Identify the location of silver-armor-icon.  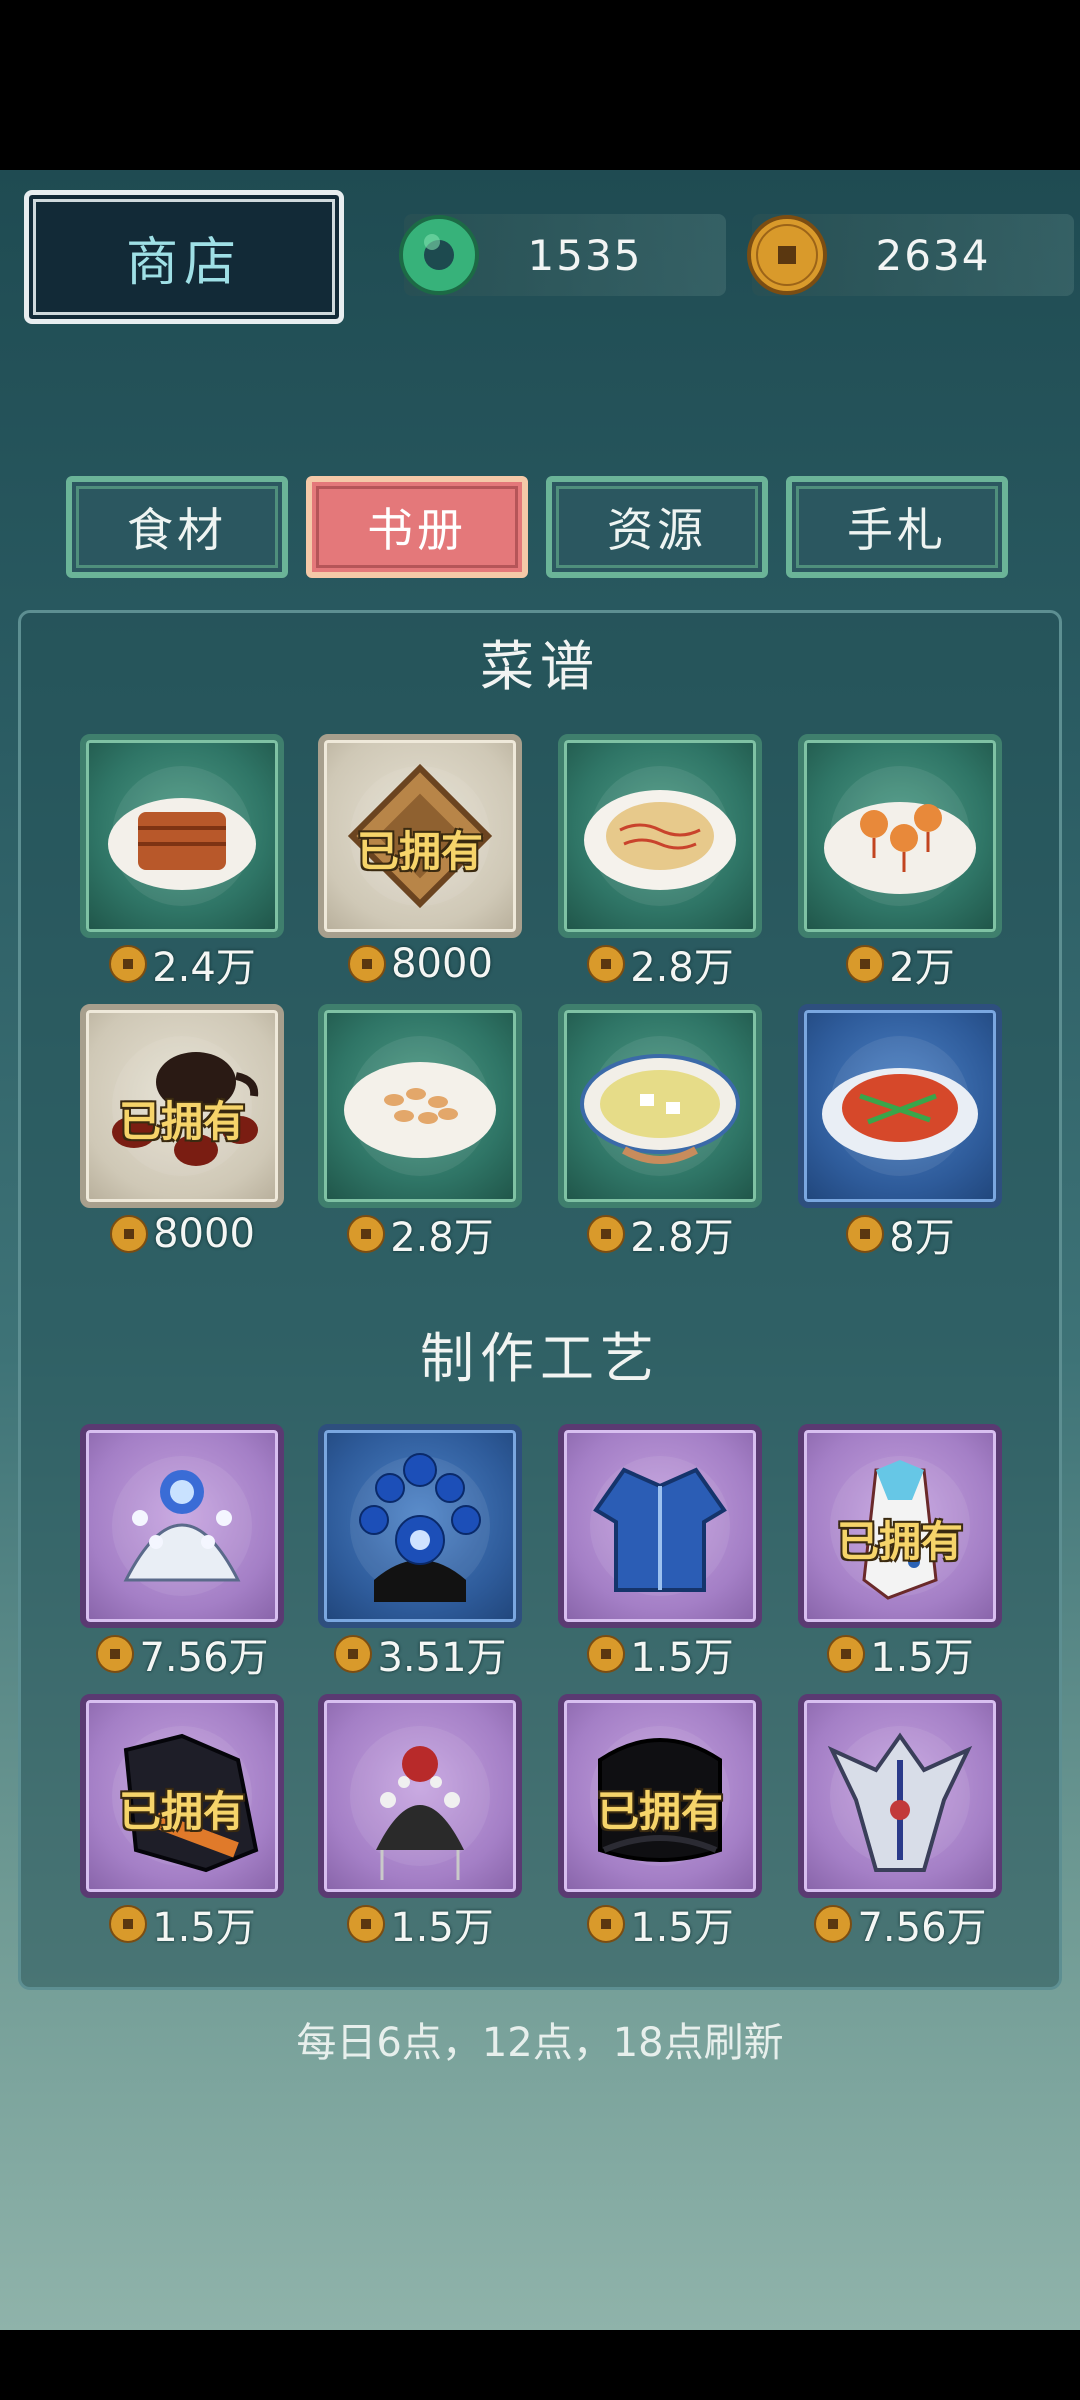
(900, 1799).